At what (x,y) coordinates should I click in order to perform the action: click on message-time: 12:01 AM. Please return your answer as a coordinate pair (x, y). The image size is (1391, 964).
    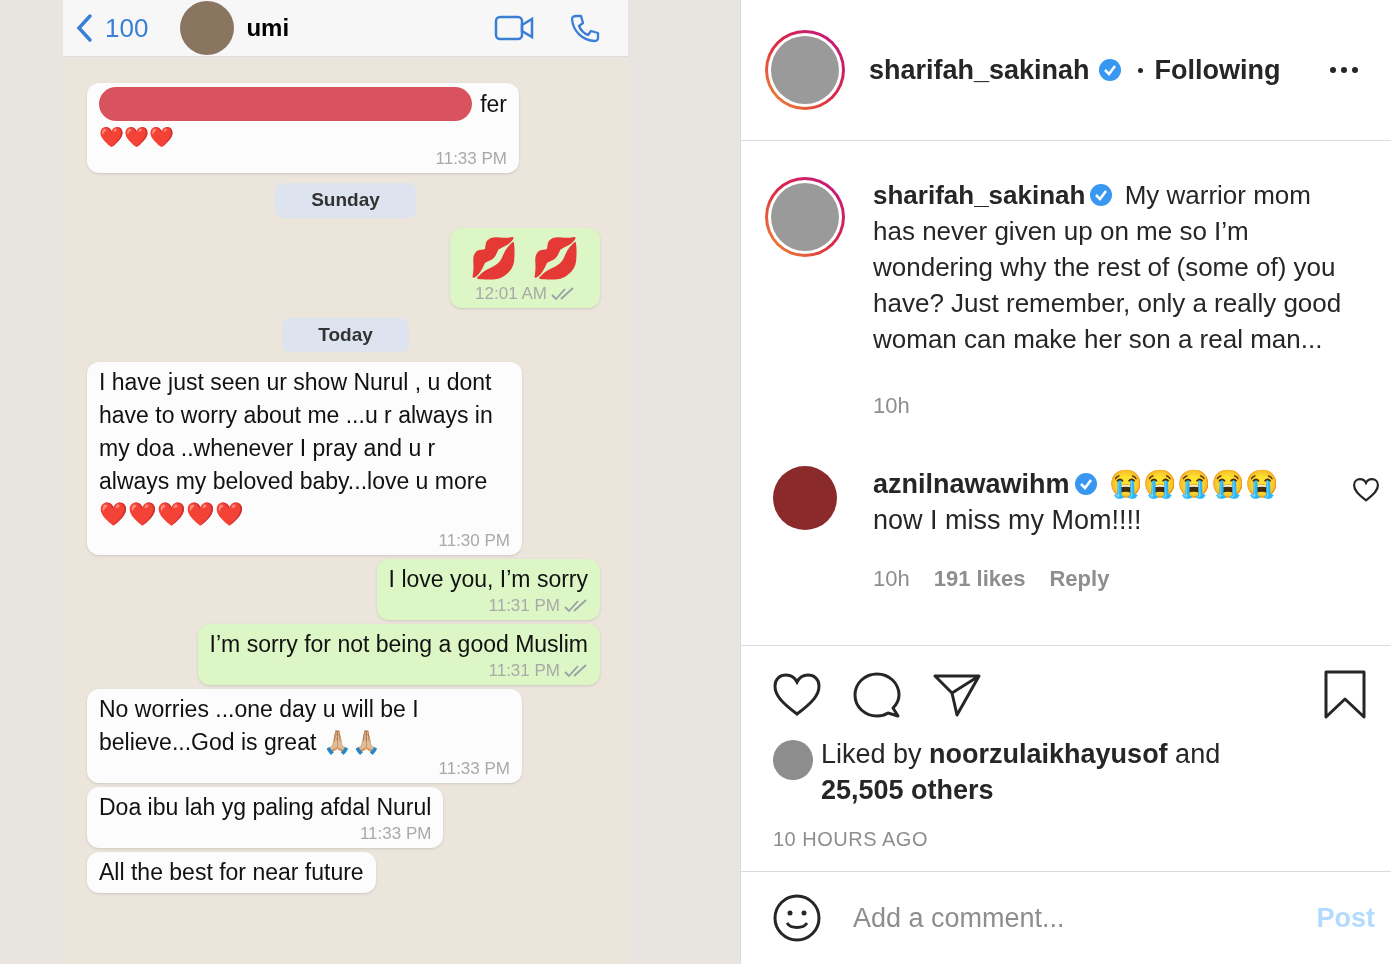
    Looking at the image, I should click on (511, 293).